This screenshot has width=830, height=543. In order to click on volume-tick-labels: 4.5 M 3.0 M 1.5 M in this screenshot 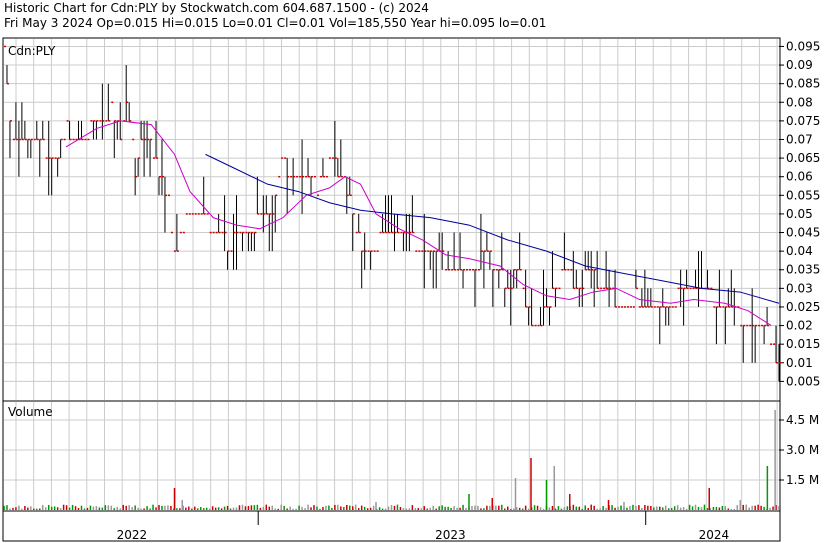, I will do `click(799, 450)`.